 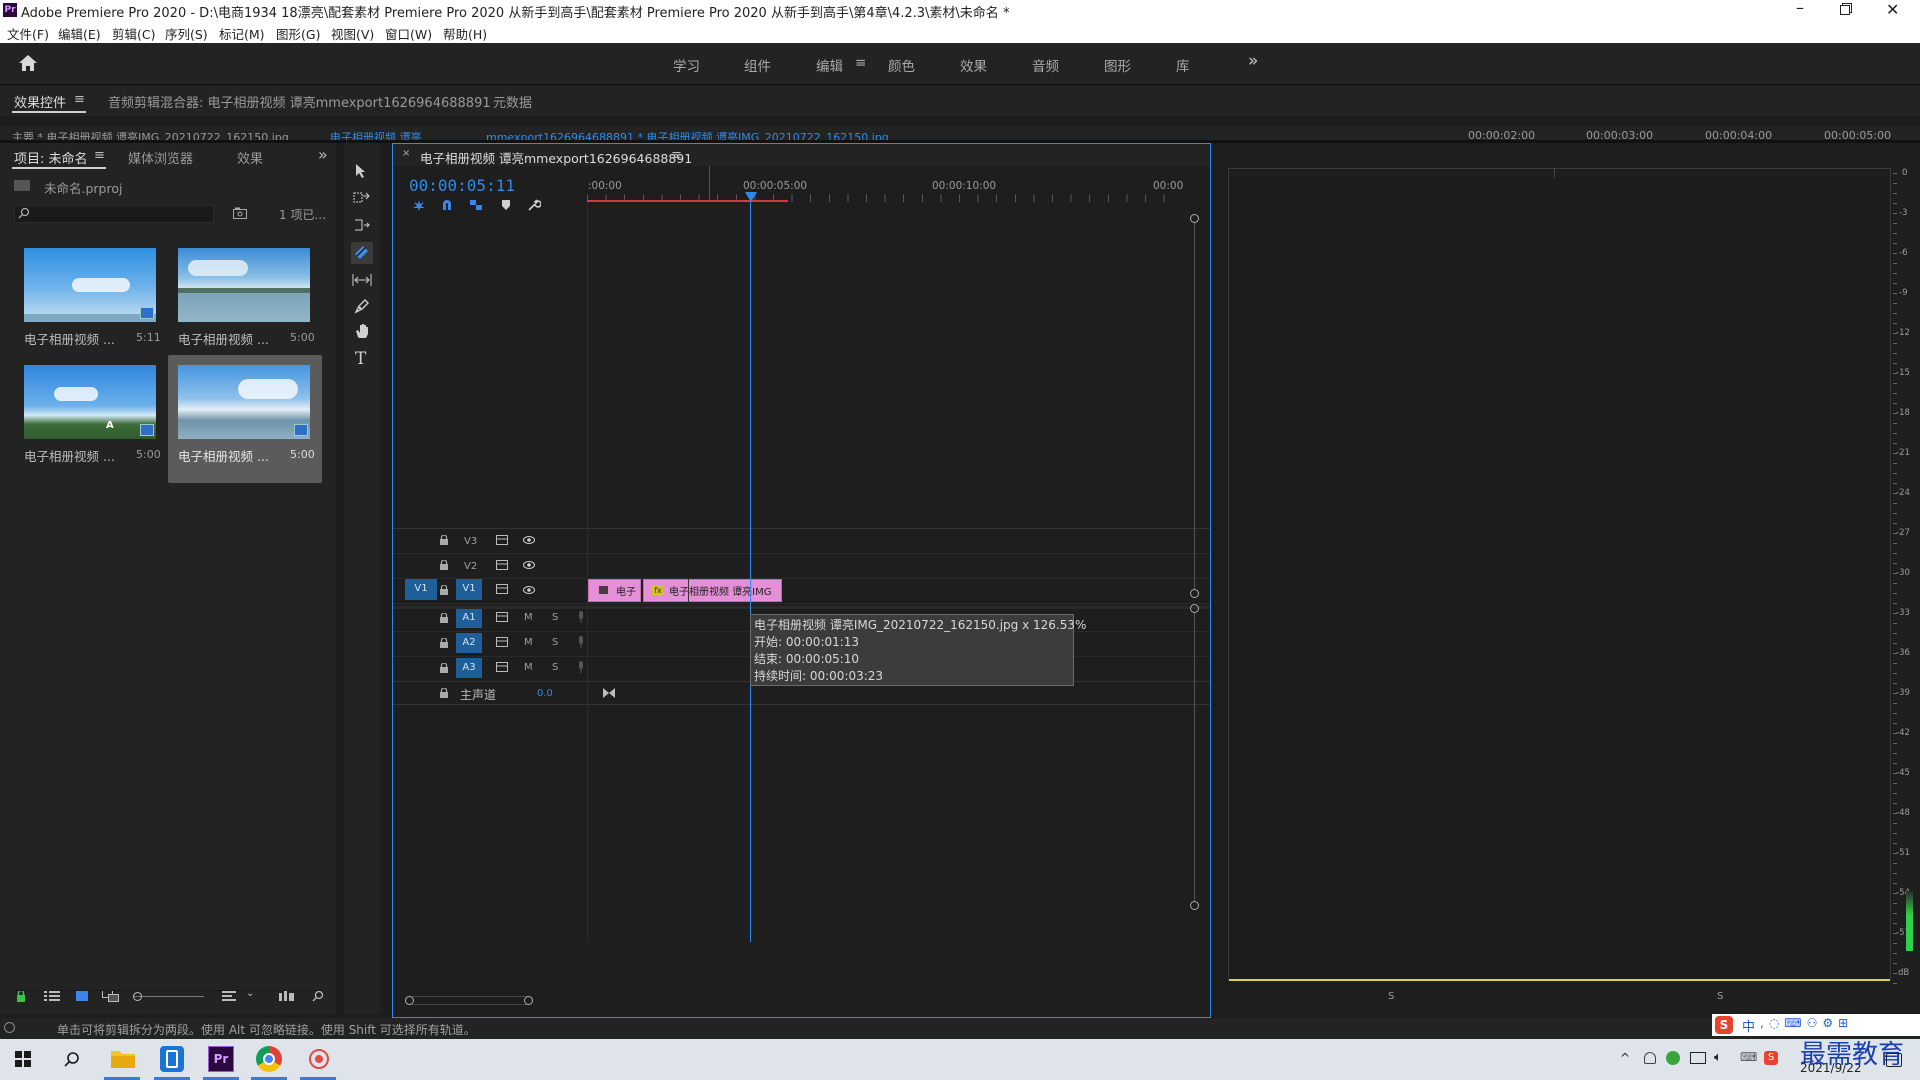 I want to click on a3-mute-button: M, so click(x=528, y=667).